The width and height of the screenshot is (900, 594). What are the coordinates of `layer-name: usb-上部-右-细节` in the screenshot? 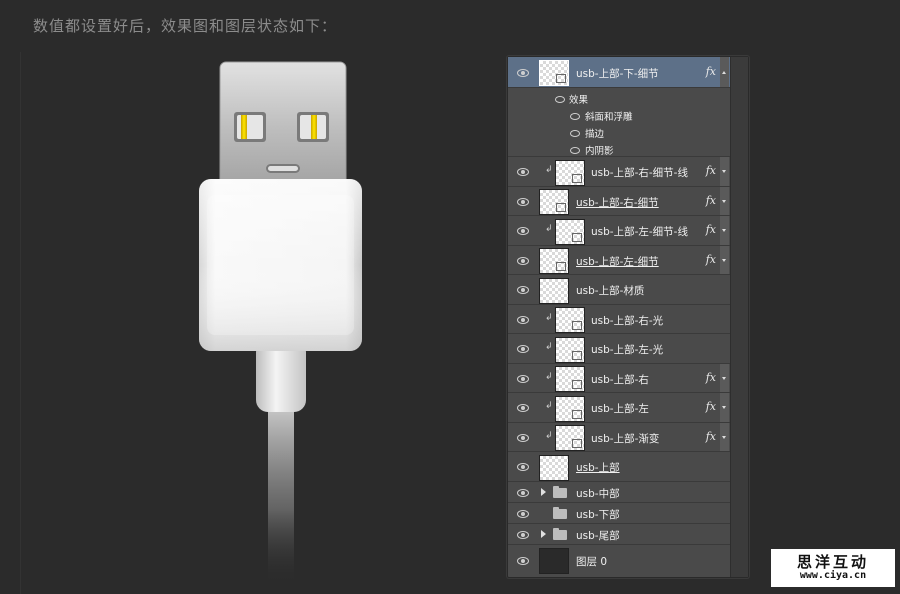 It's located at (617, 203).